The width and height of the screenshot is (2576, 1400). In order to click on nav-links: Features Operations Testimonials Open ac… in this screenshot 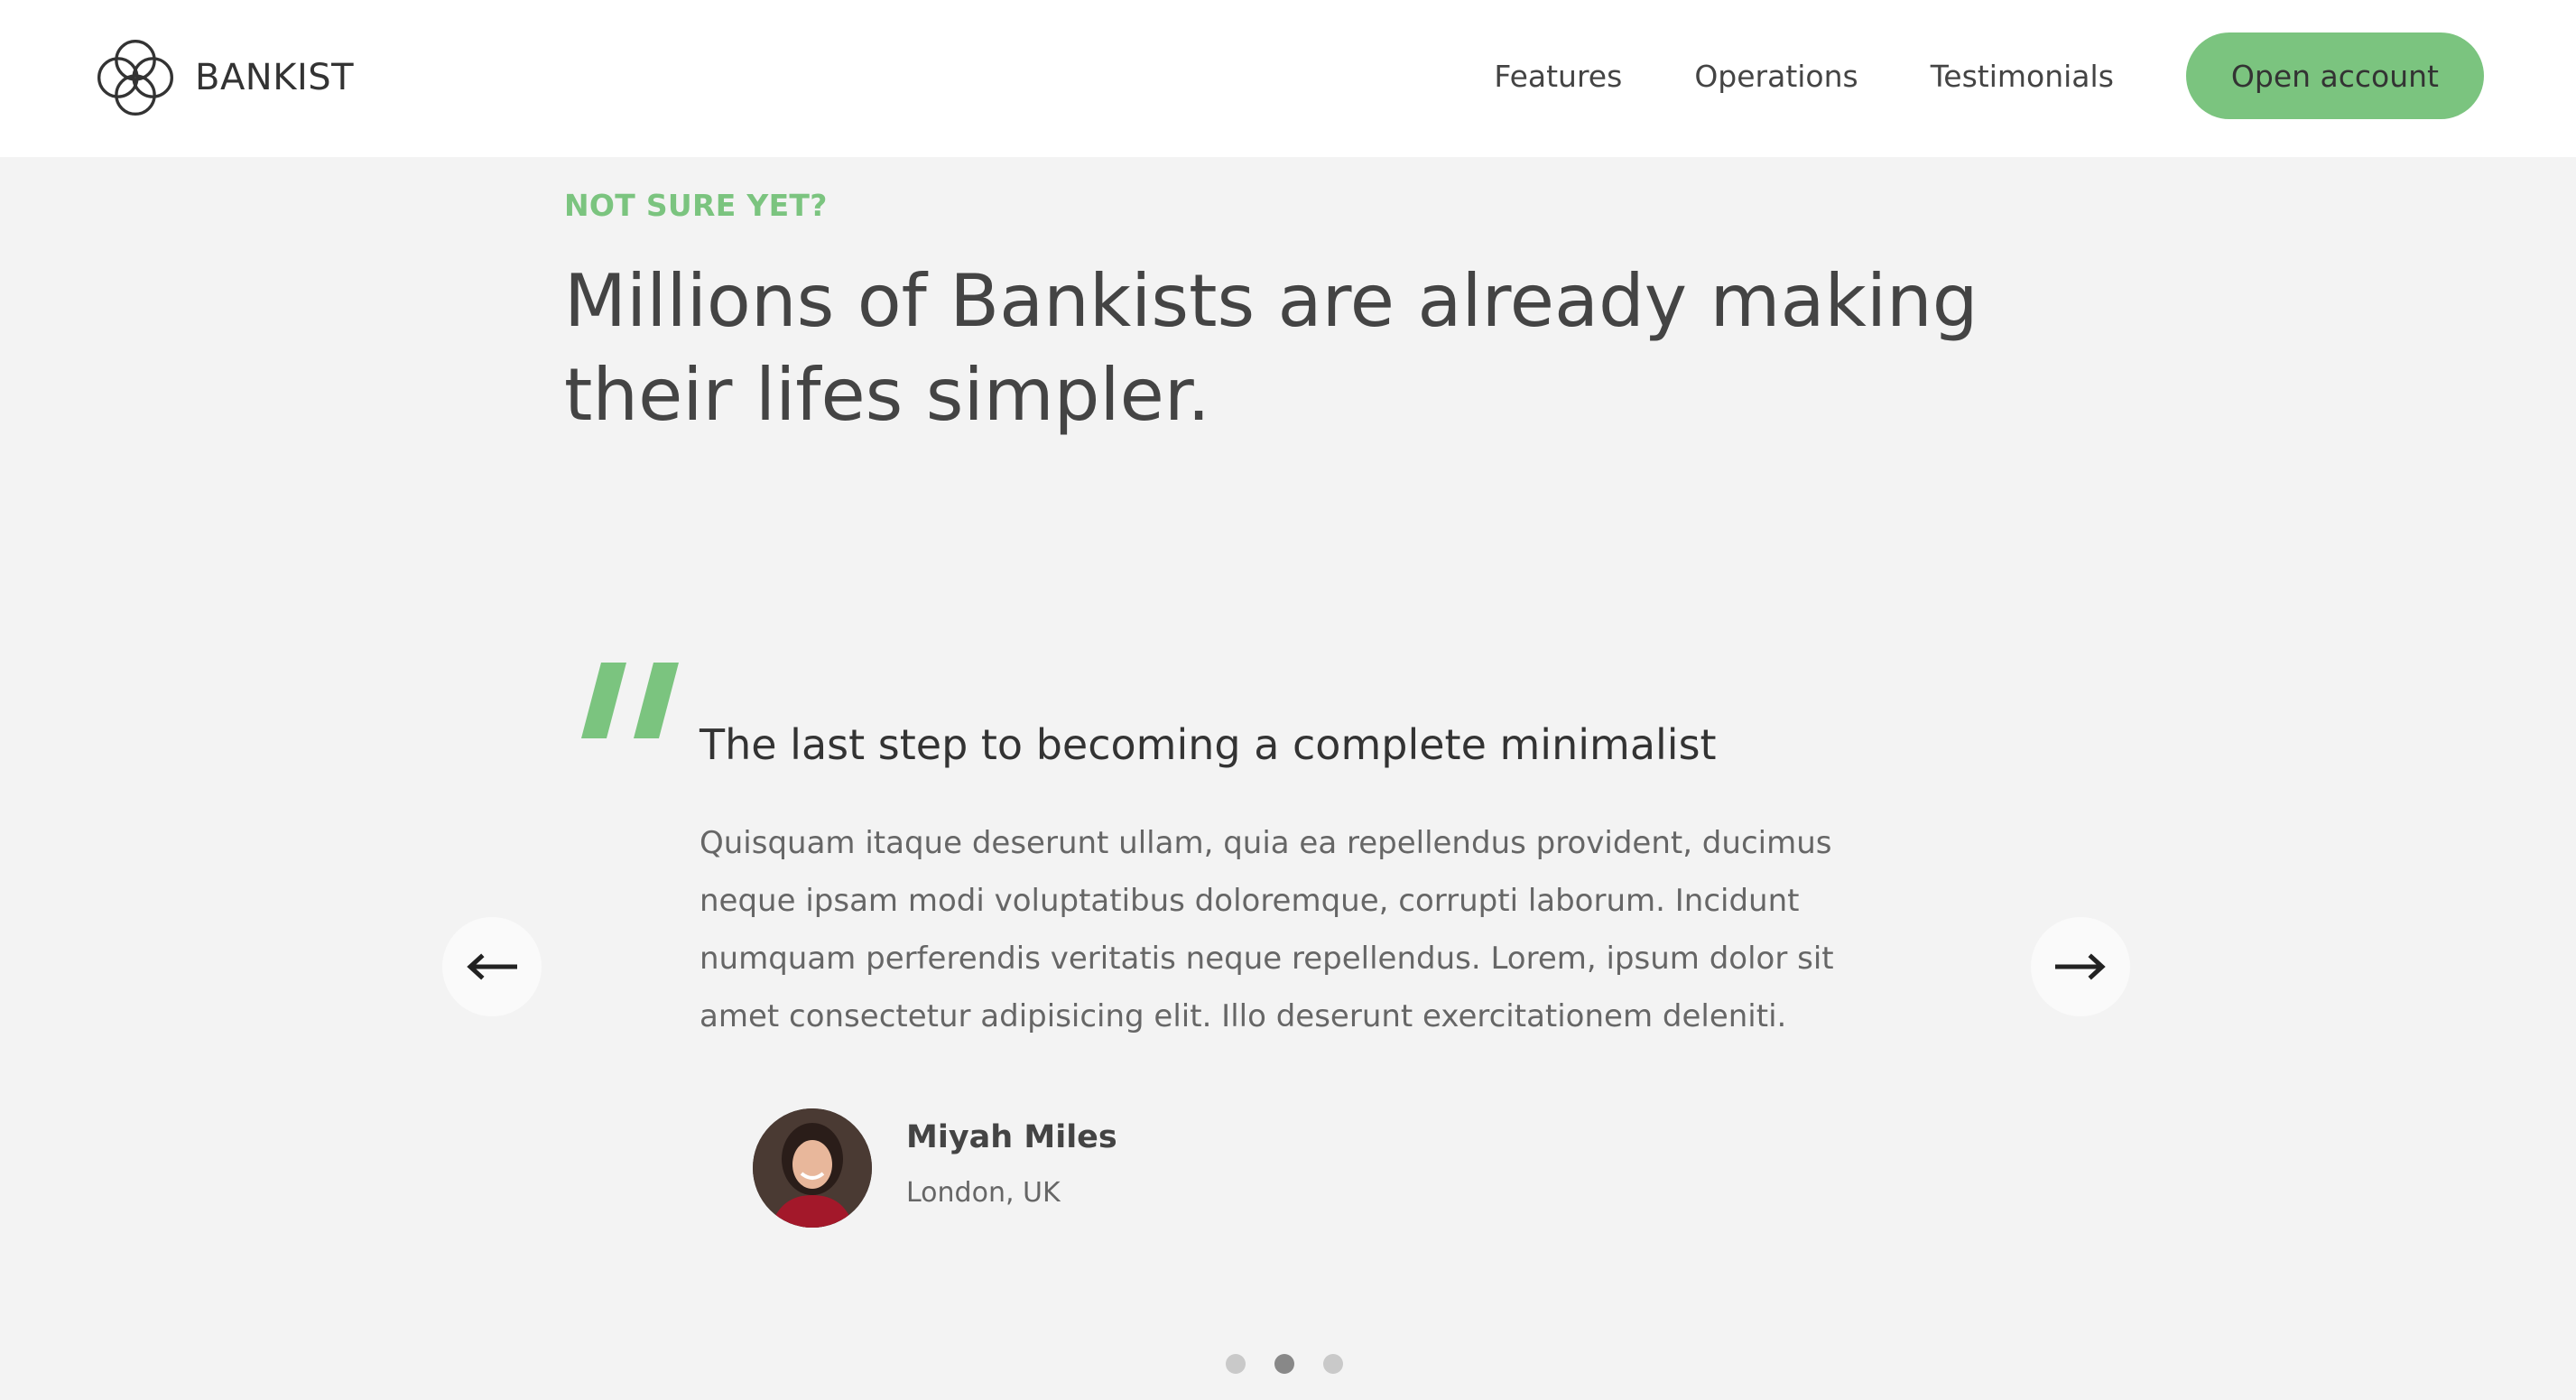, I will do `click(1989, 76)`.